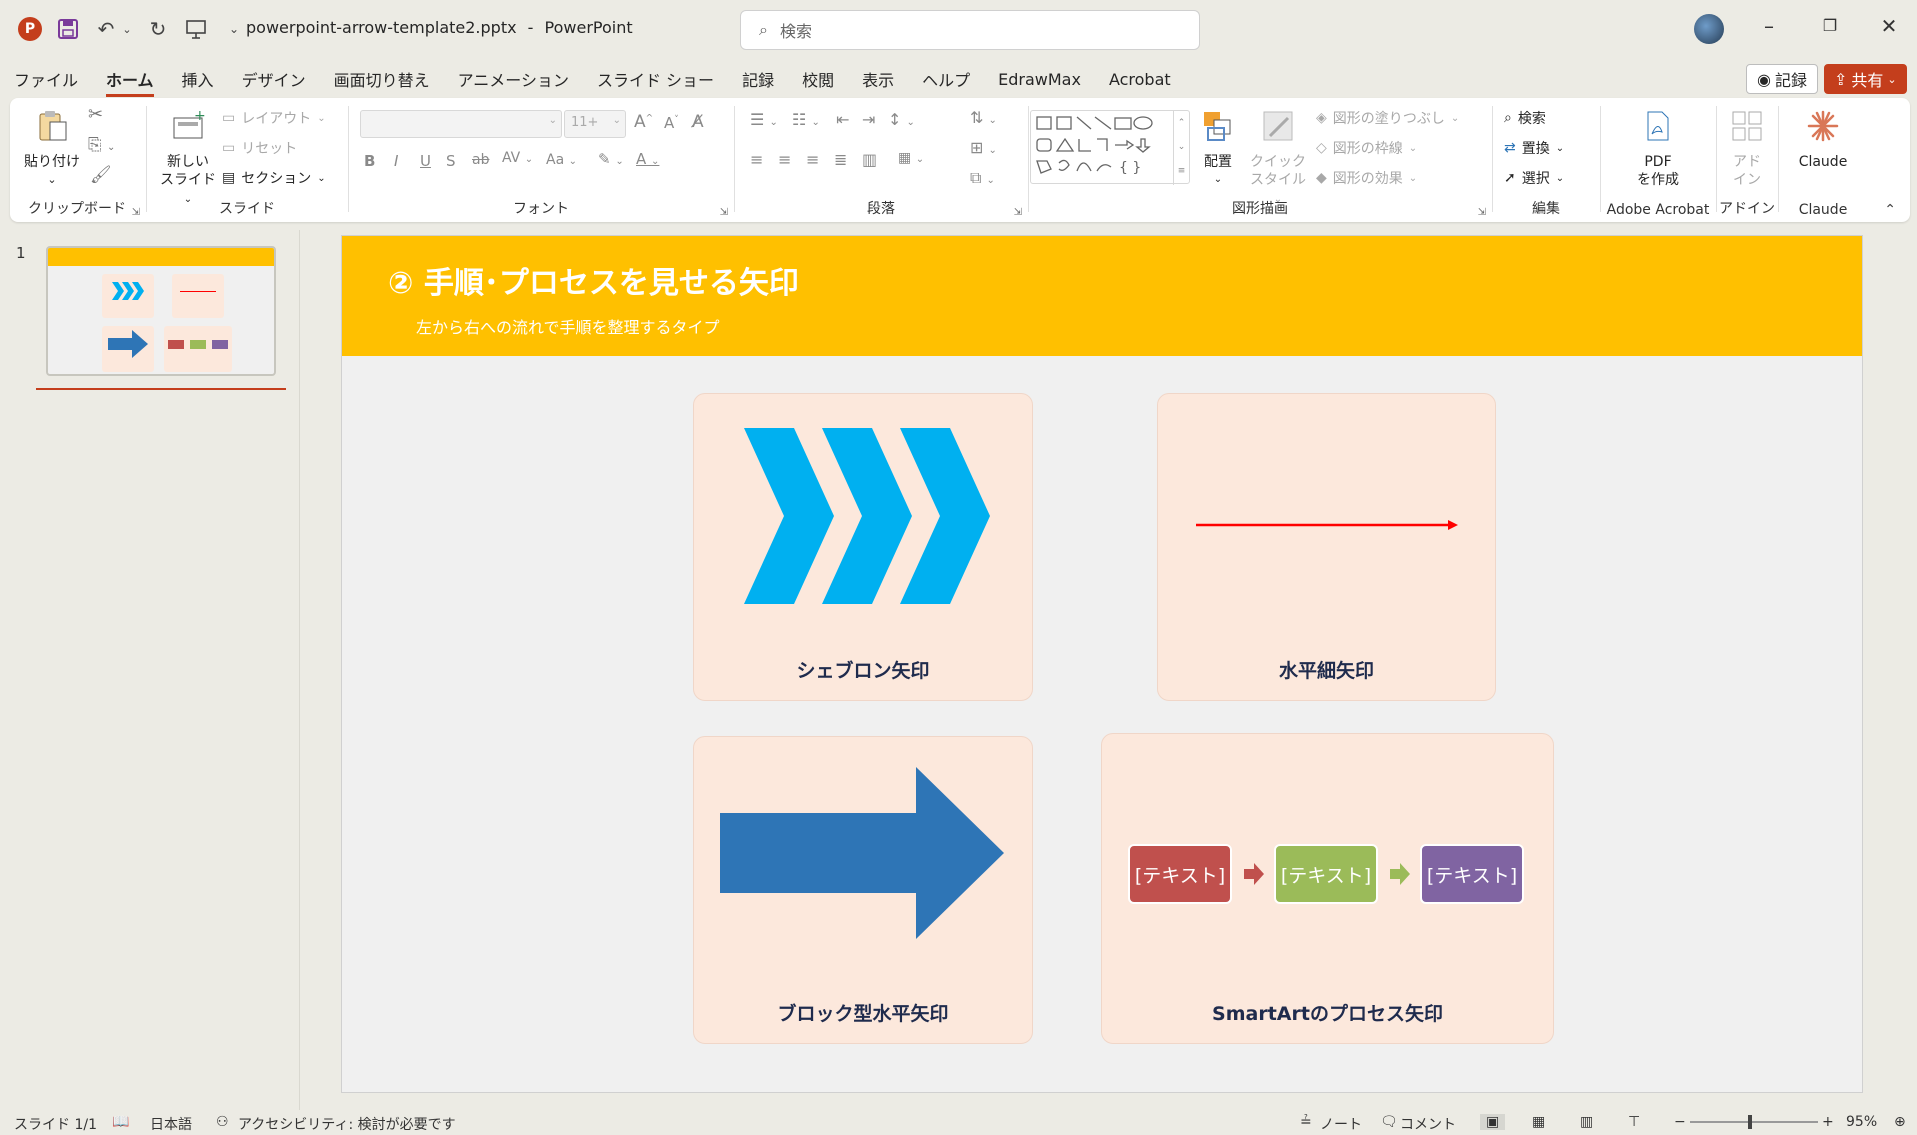 The width and height of the screenshot is (1917, 1135). What do you see at coordinates (724, 212) in the screenshot?
I see `font-dialog-launcher-icon: ⇲` at bounding box center [724, 212].